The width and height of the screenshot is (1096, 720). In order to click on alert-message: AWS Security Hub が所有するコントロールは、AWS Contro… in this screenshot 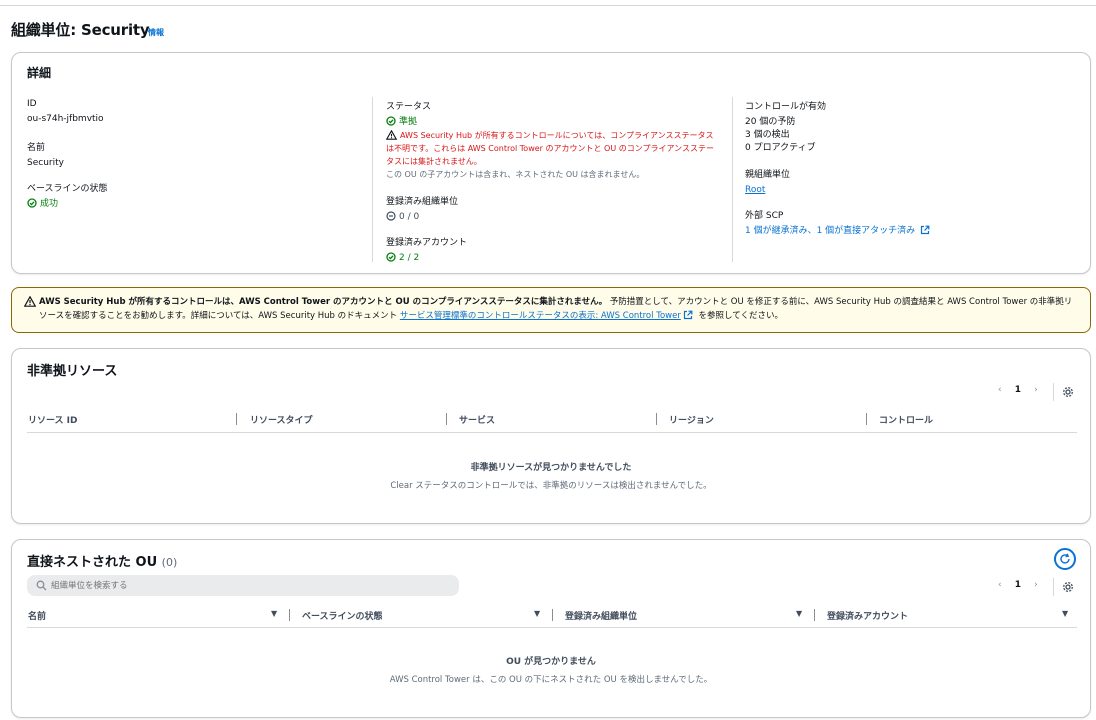, I will do `click(559, 309)`.